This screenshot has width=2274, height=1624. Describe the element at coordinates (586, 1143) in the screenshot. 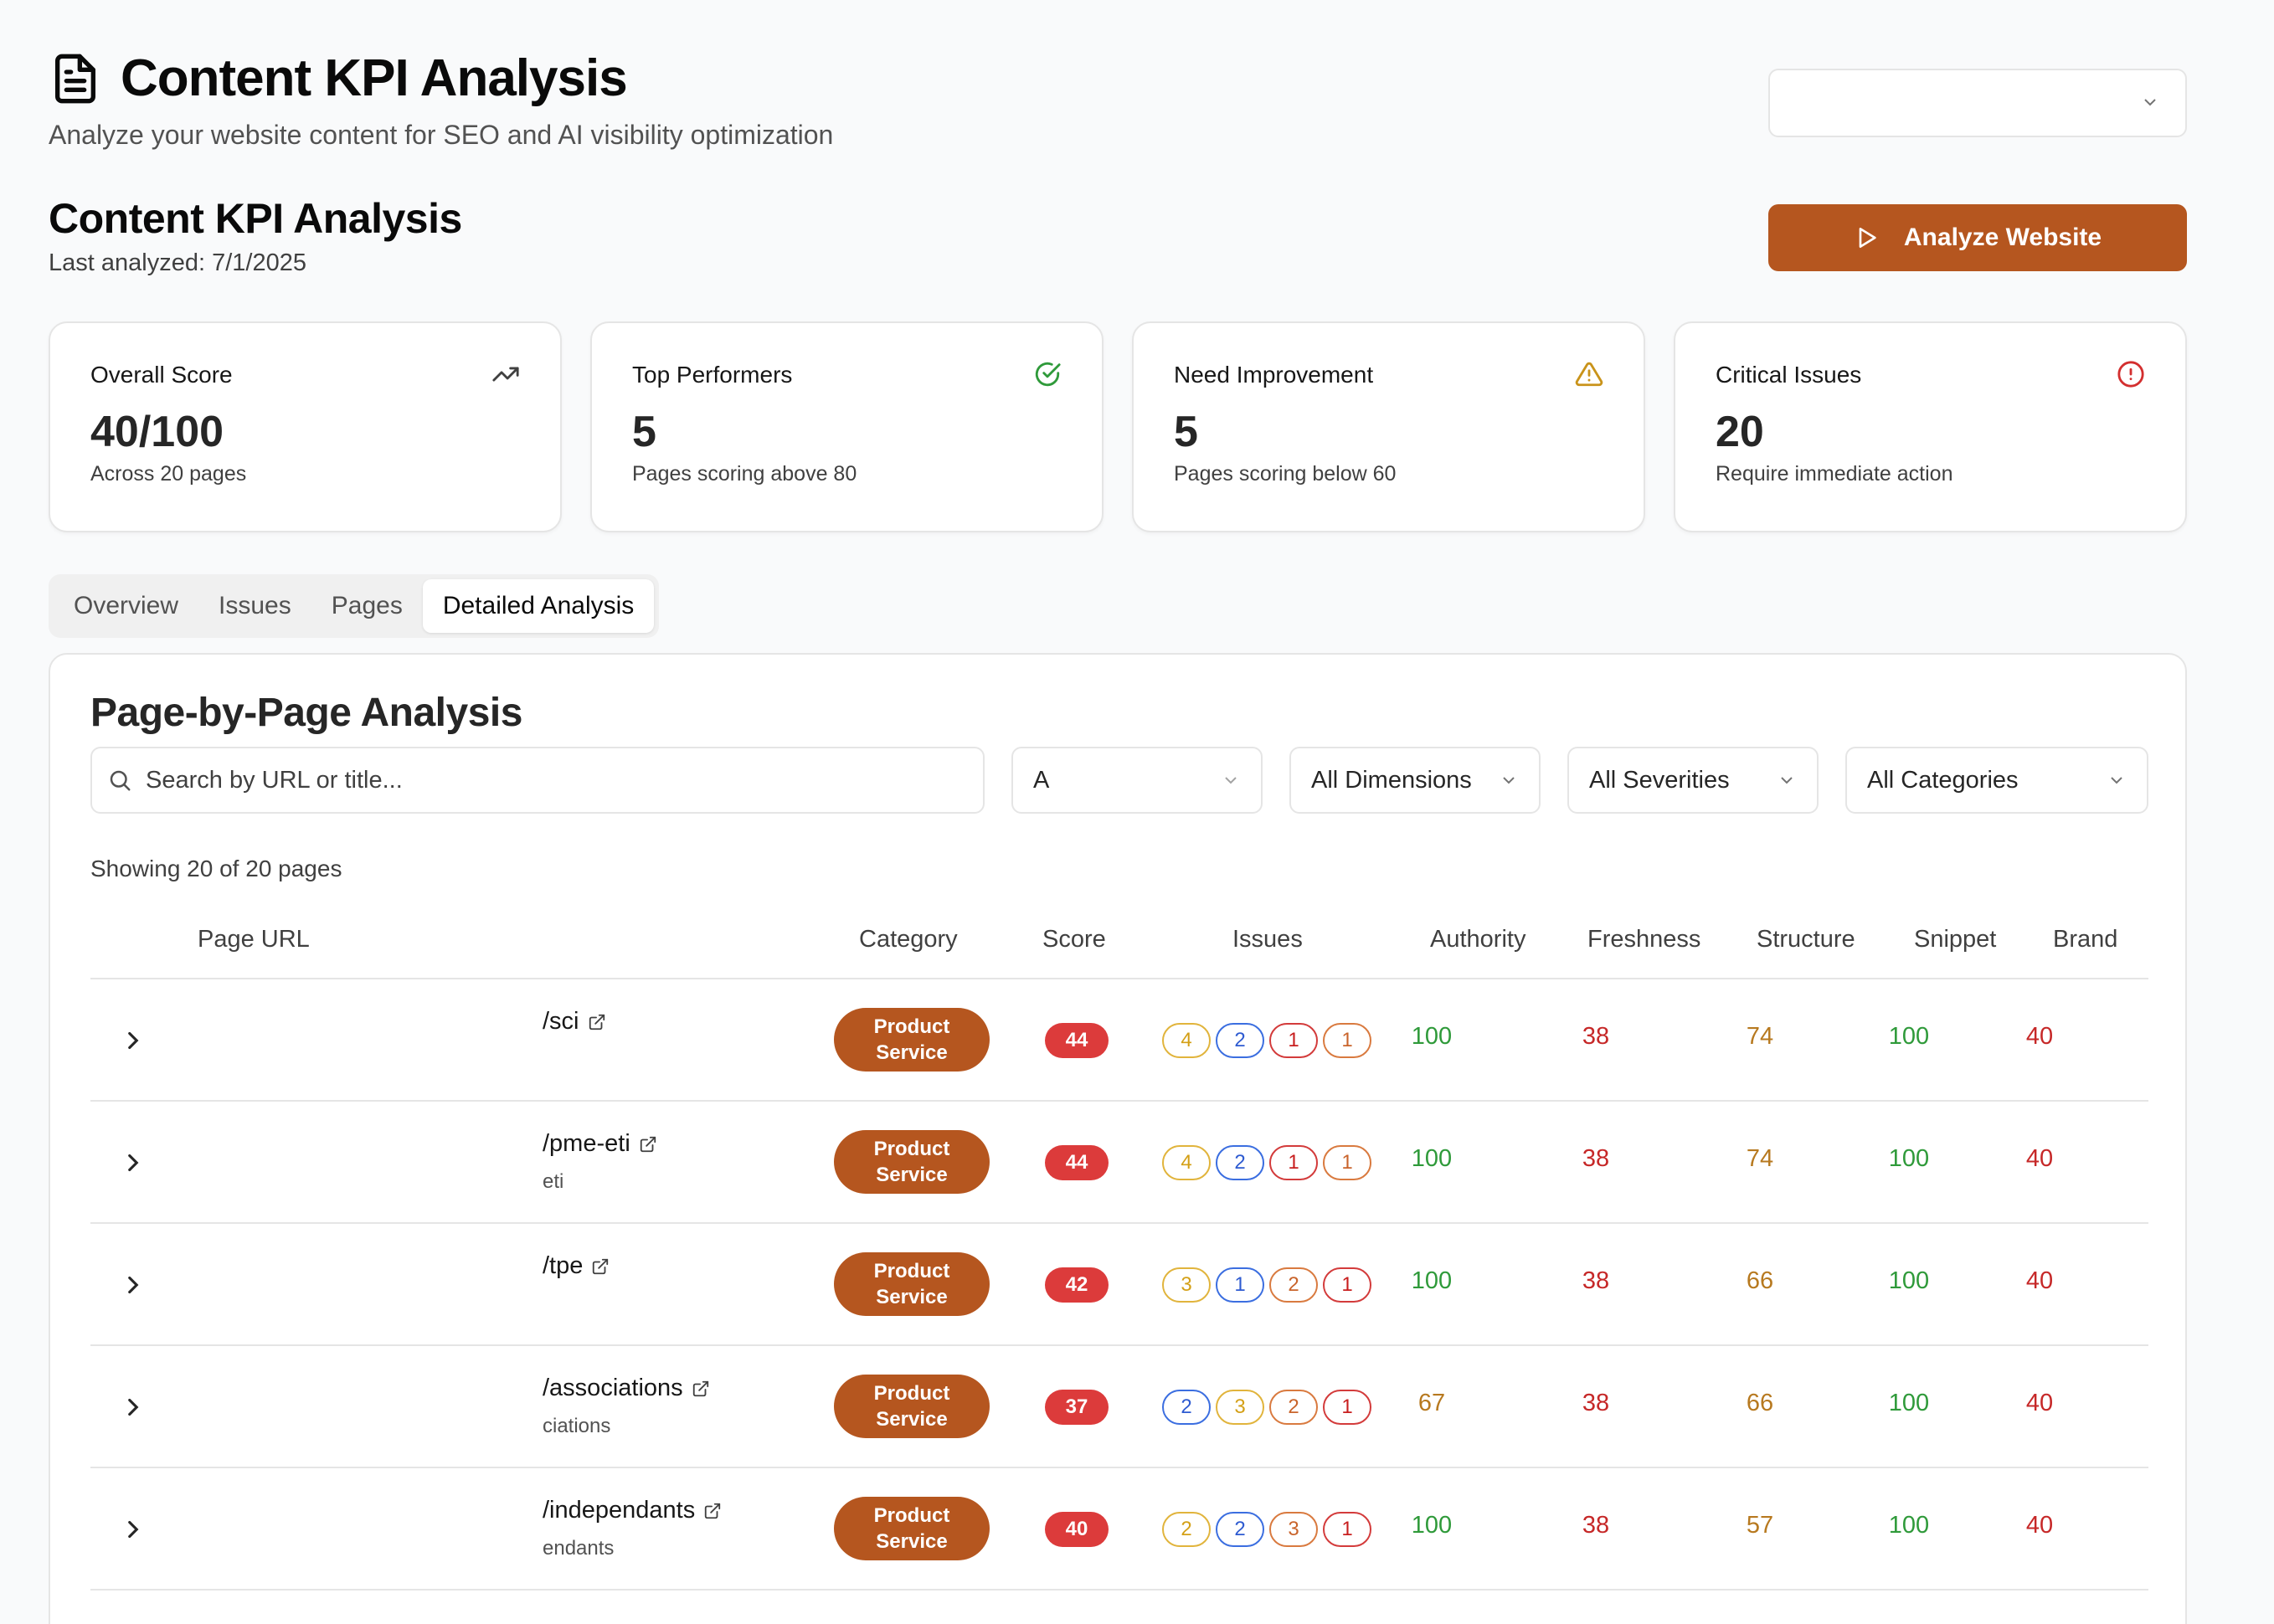

I see `page-url-text: /pme-eti` at that location.